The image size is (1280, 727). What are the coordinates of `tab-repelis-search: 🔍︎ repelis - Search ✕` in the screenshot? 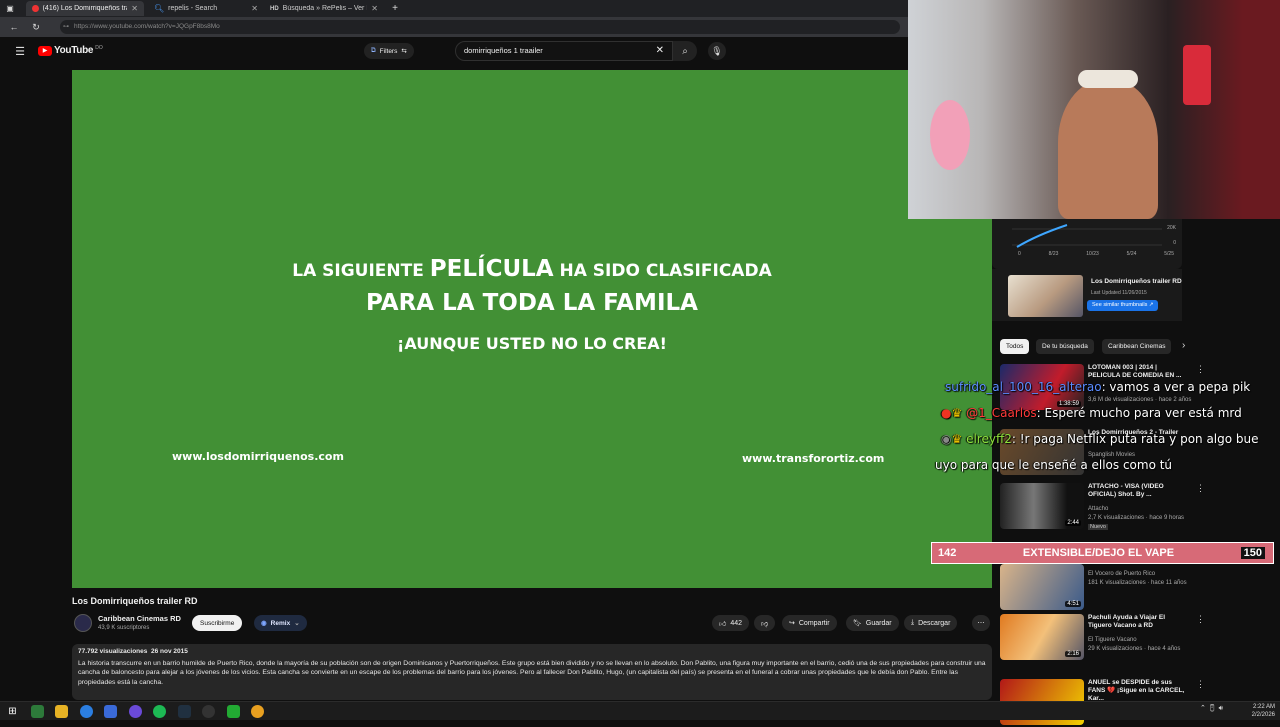 It's located at (206, 8).